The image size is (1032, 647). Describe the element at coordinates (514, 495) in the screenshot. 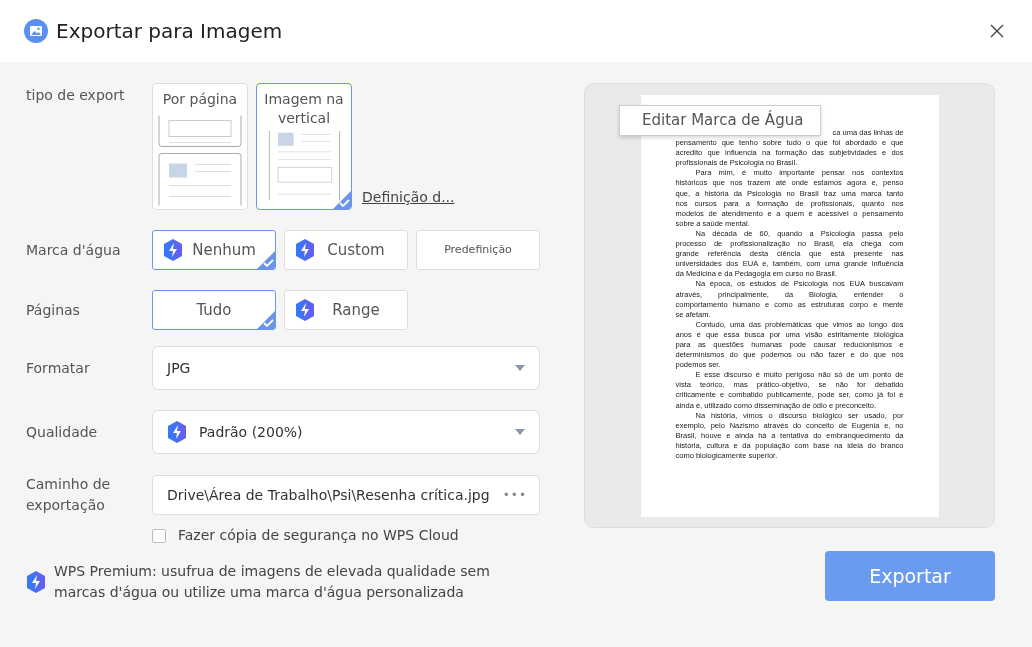

I see `browse-button: •••` at that location.